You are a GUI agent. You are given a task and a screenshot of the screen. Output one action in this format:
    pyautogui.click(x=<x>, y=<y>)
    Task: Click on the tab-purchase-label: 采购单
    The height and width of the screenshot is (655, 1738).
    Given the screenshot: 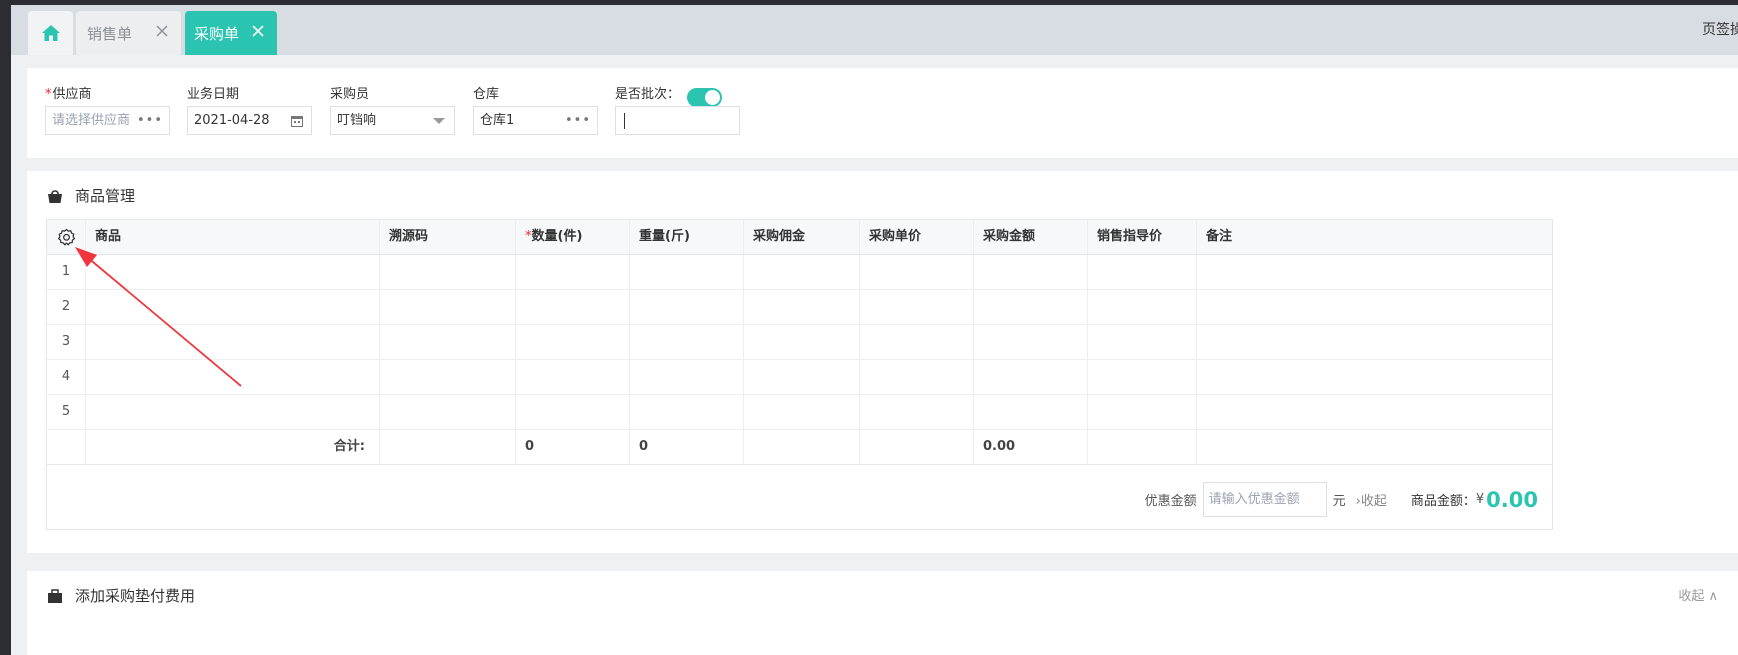 What is the action you would take?
    pyautogui.click(x=217, y=33)
    